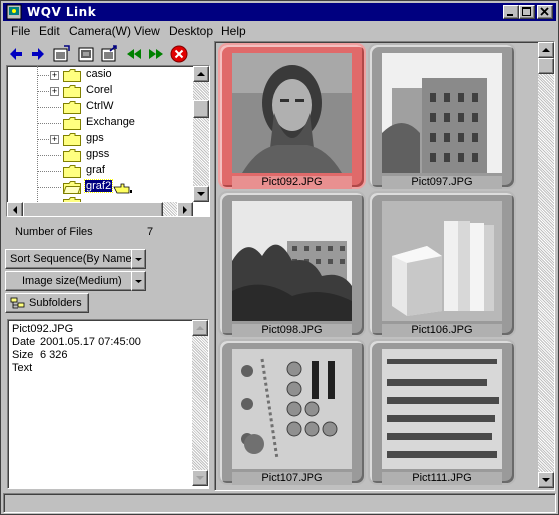 The width and height of the screenshot is (559, 515). I want to click on menu-help: Help, so click(233, 31).